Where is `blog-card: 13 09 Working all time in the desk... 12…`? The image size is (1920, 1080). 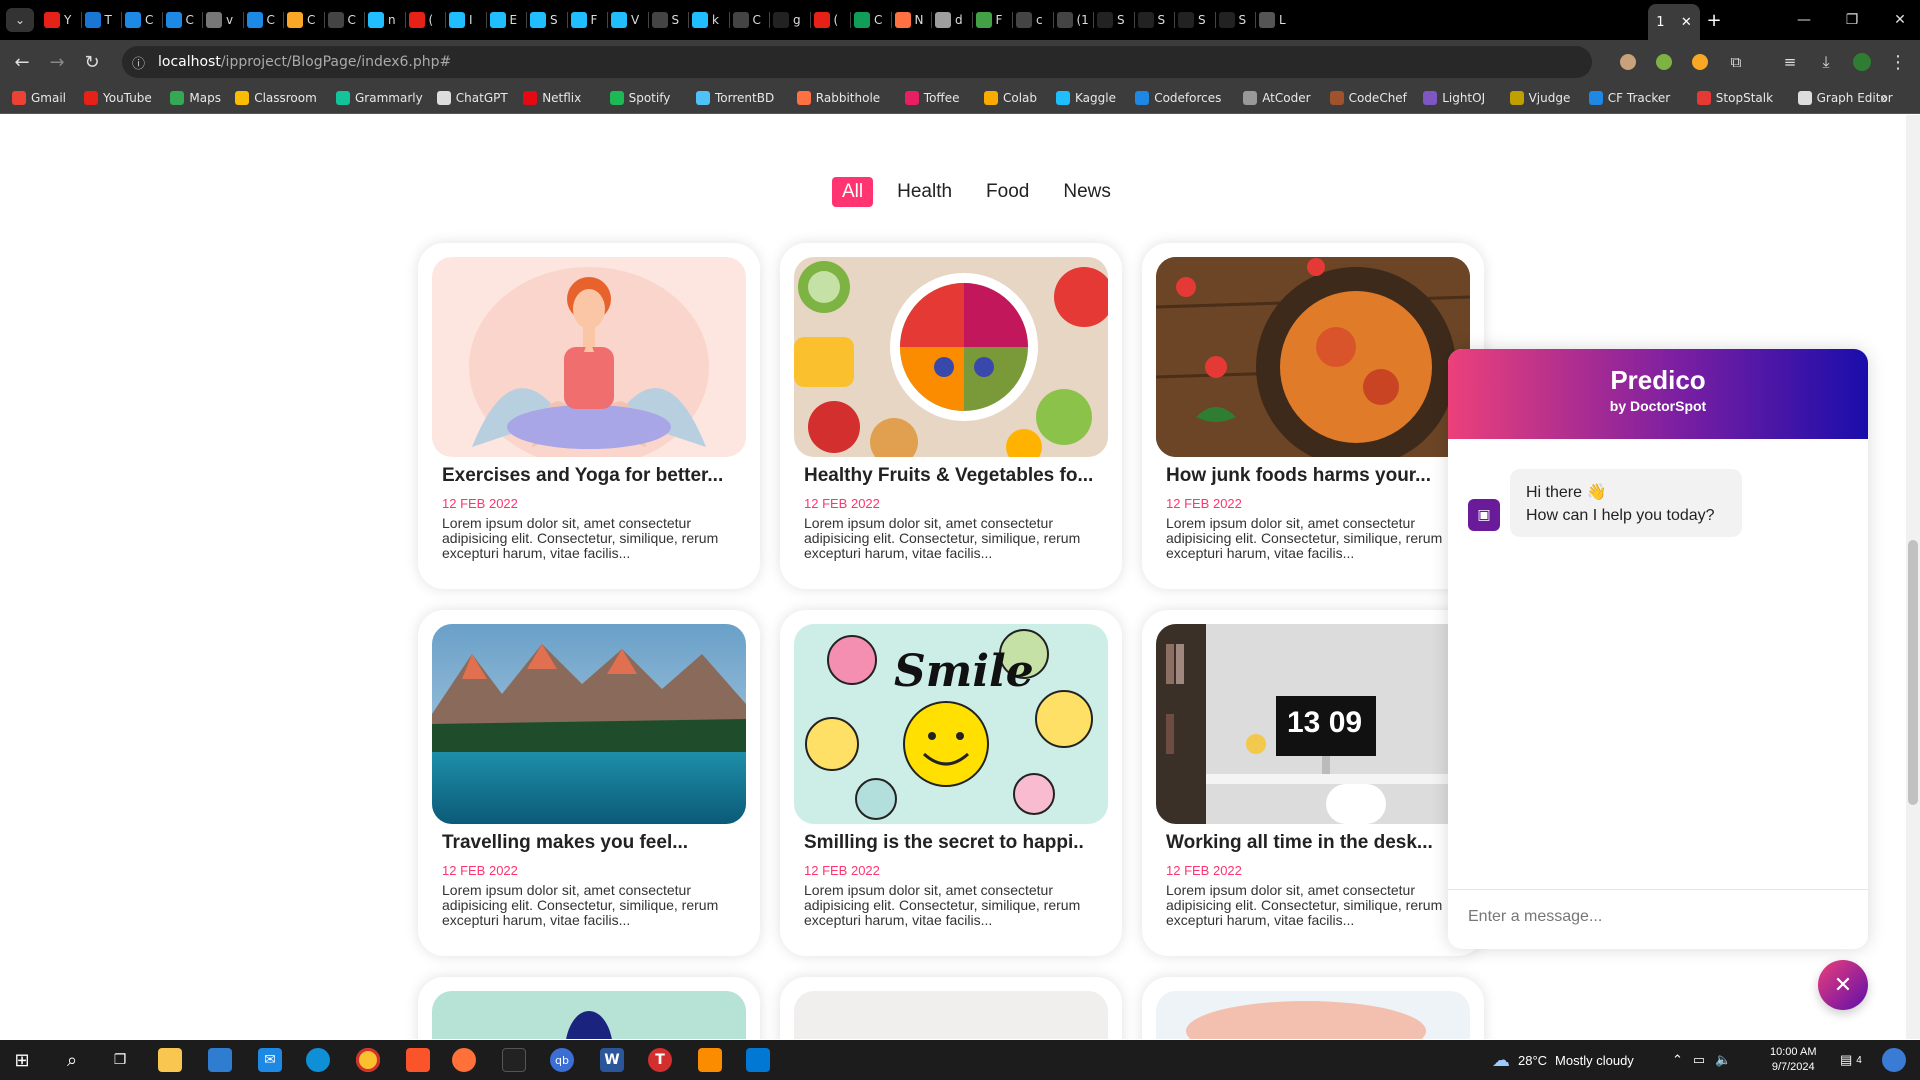 blog-card: 13 09 Working all time in the desk... 12… is located at coordinates (1313, 783).